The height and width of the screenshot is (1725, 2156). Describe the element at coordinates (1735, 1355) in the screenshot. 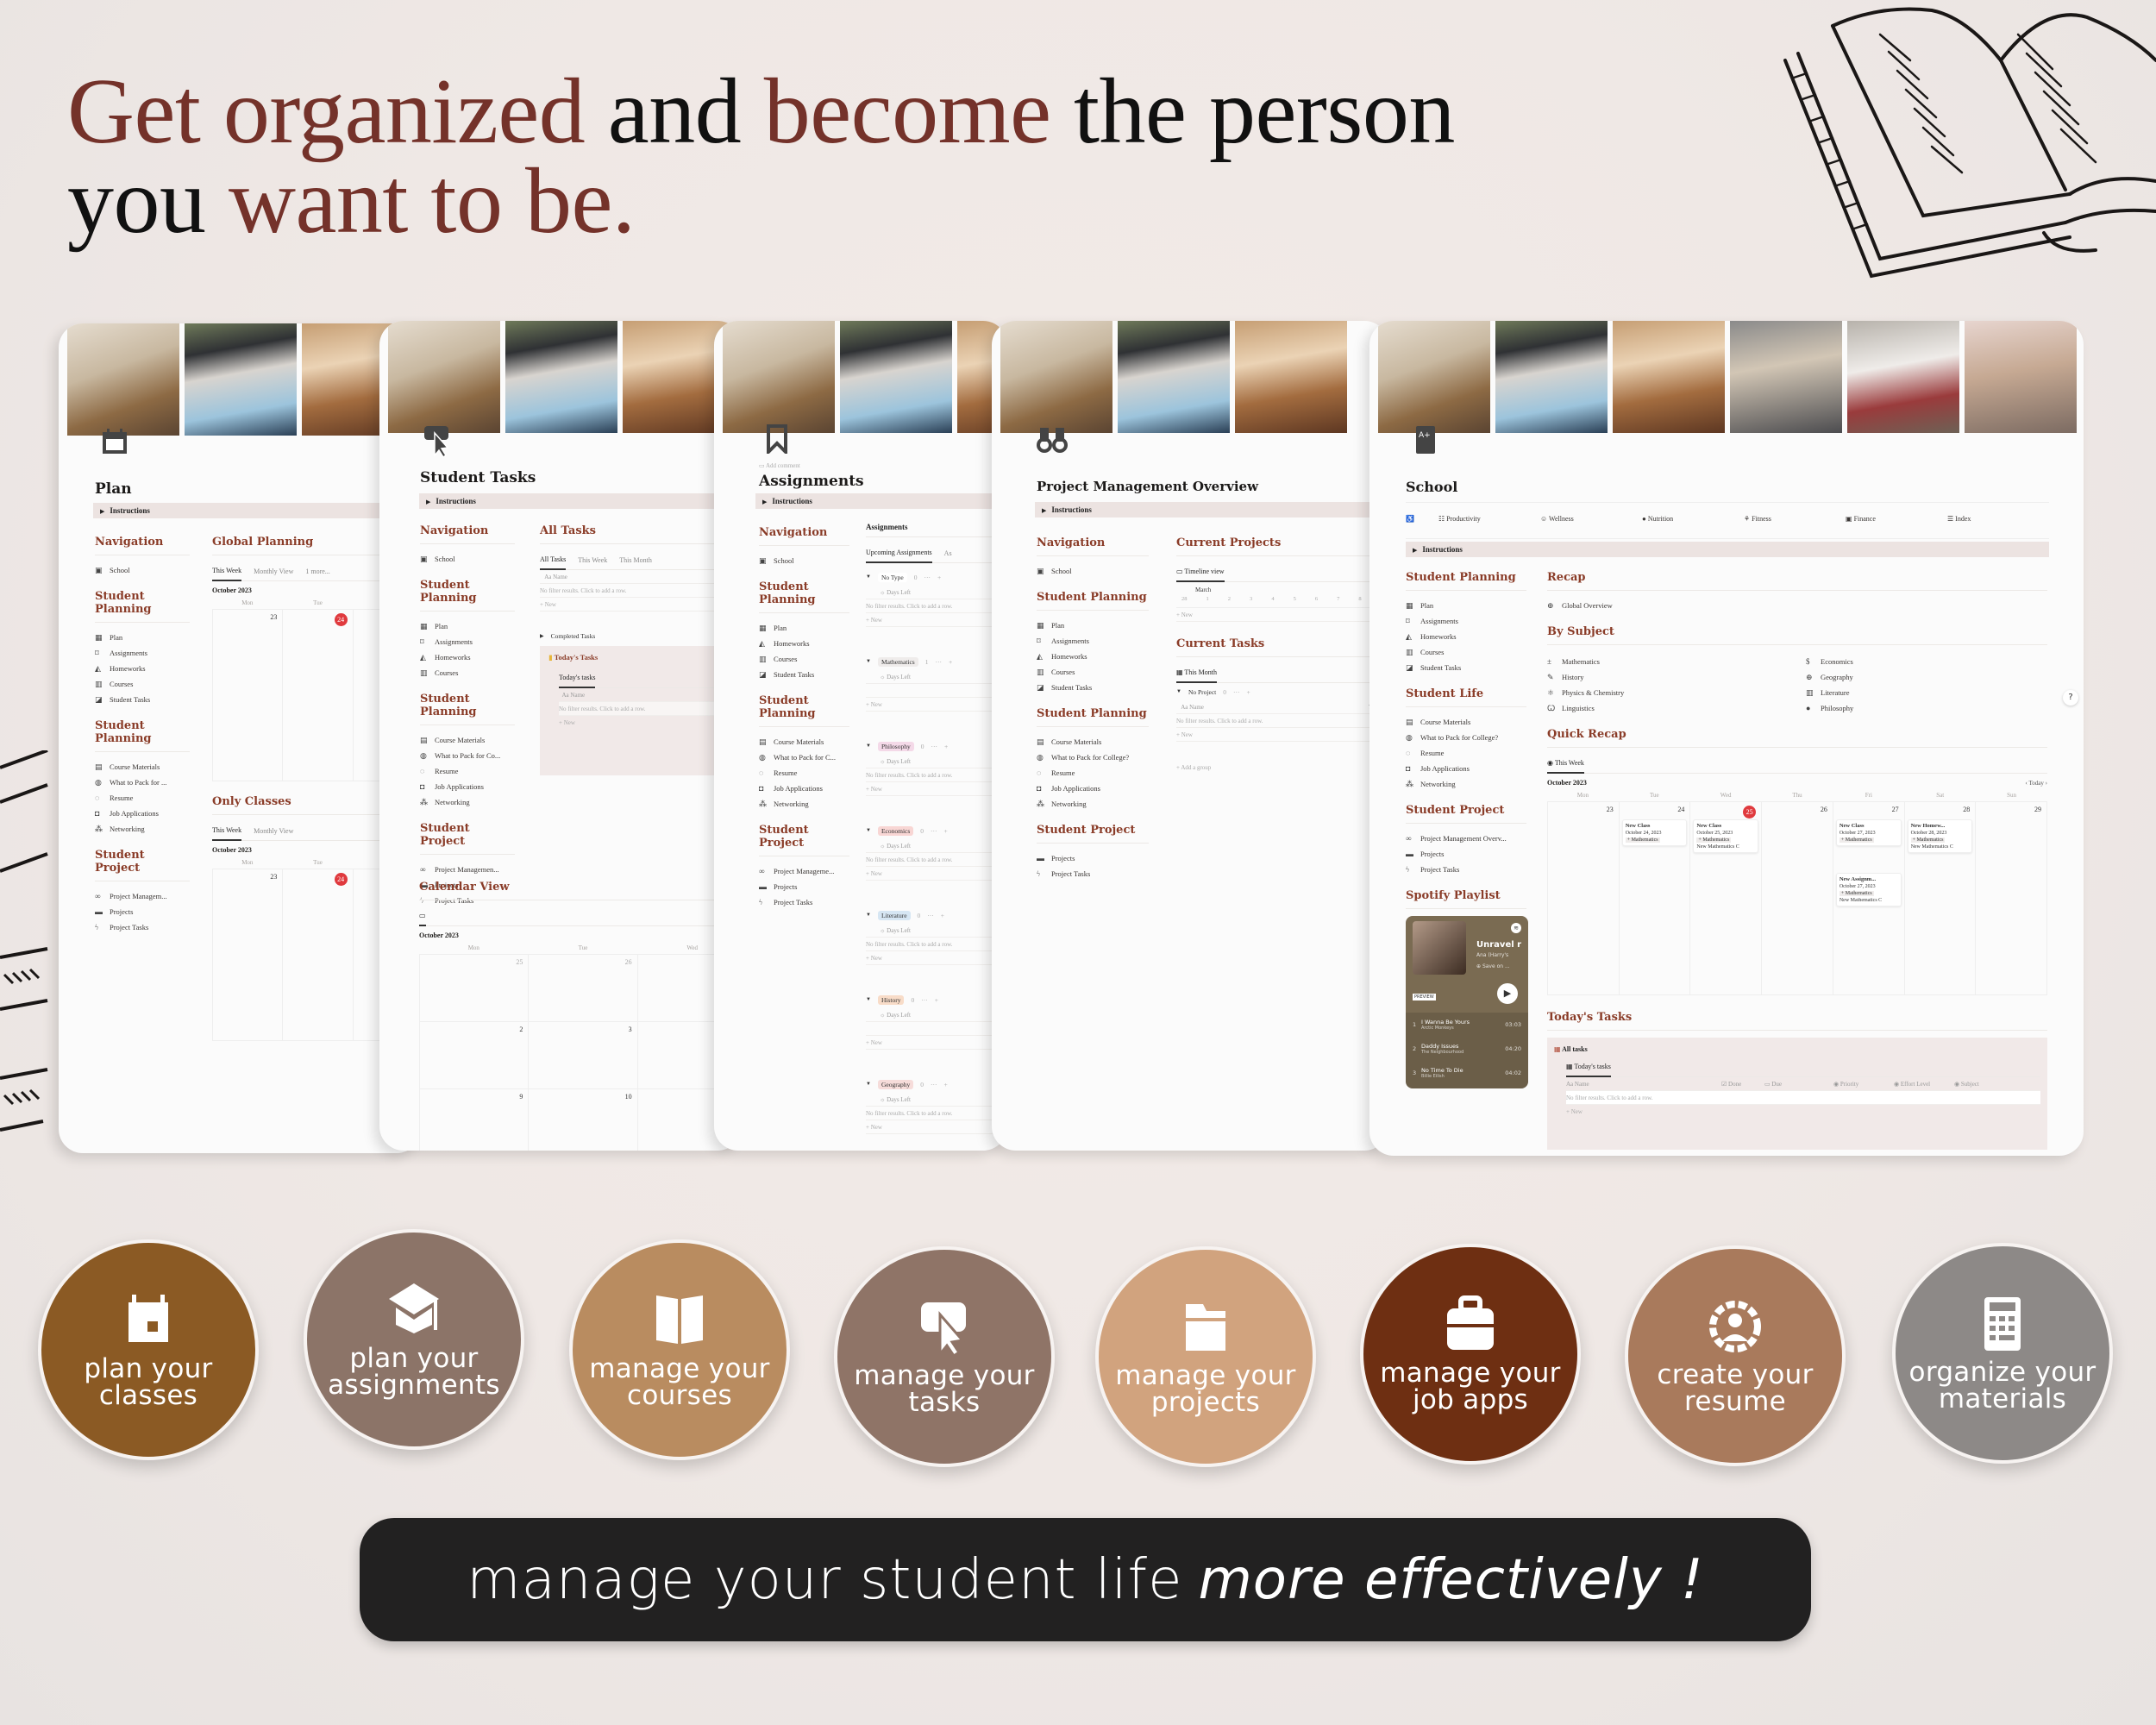

I see `feature-circle: create your resume` at that location.